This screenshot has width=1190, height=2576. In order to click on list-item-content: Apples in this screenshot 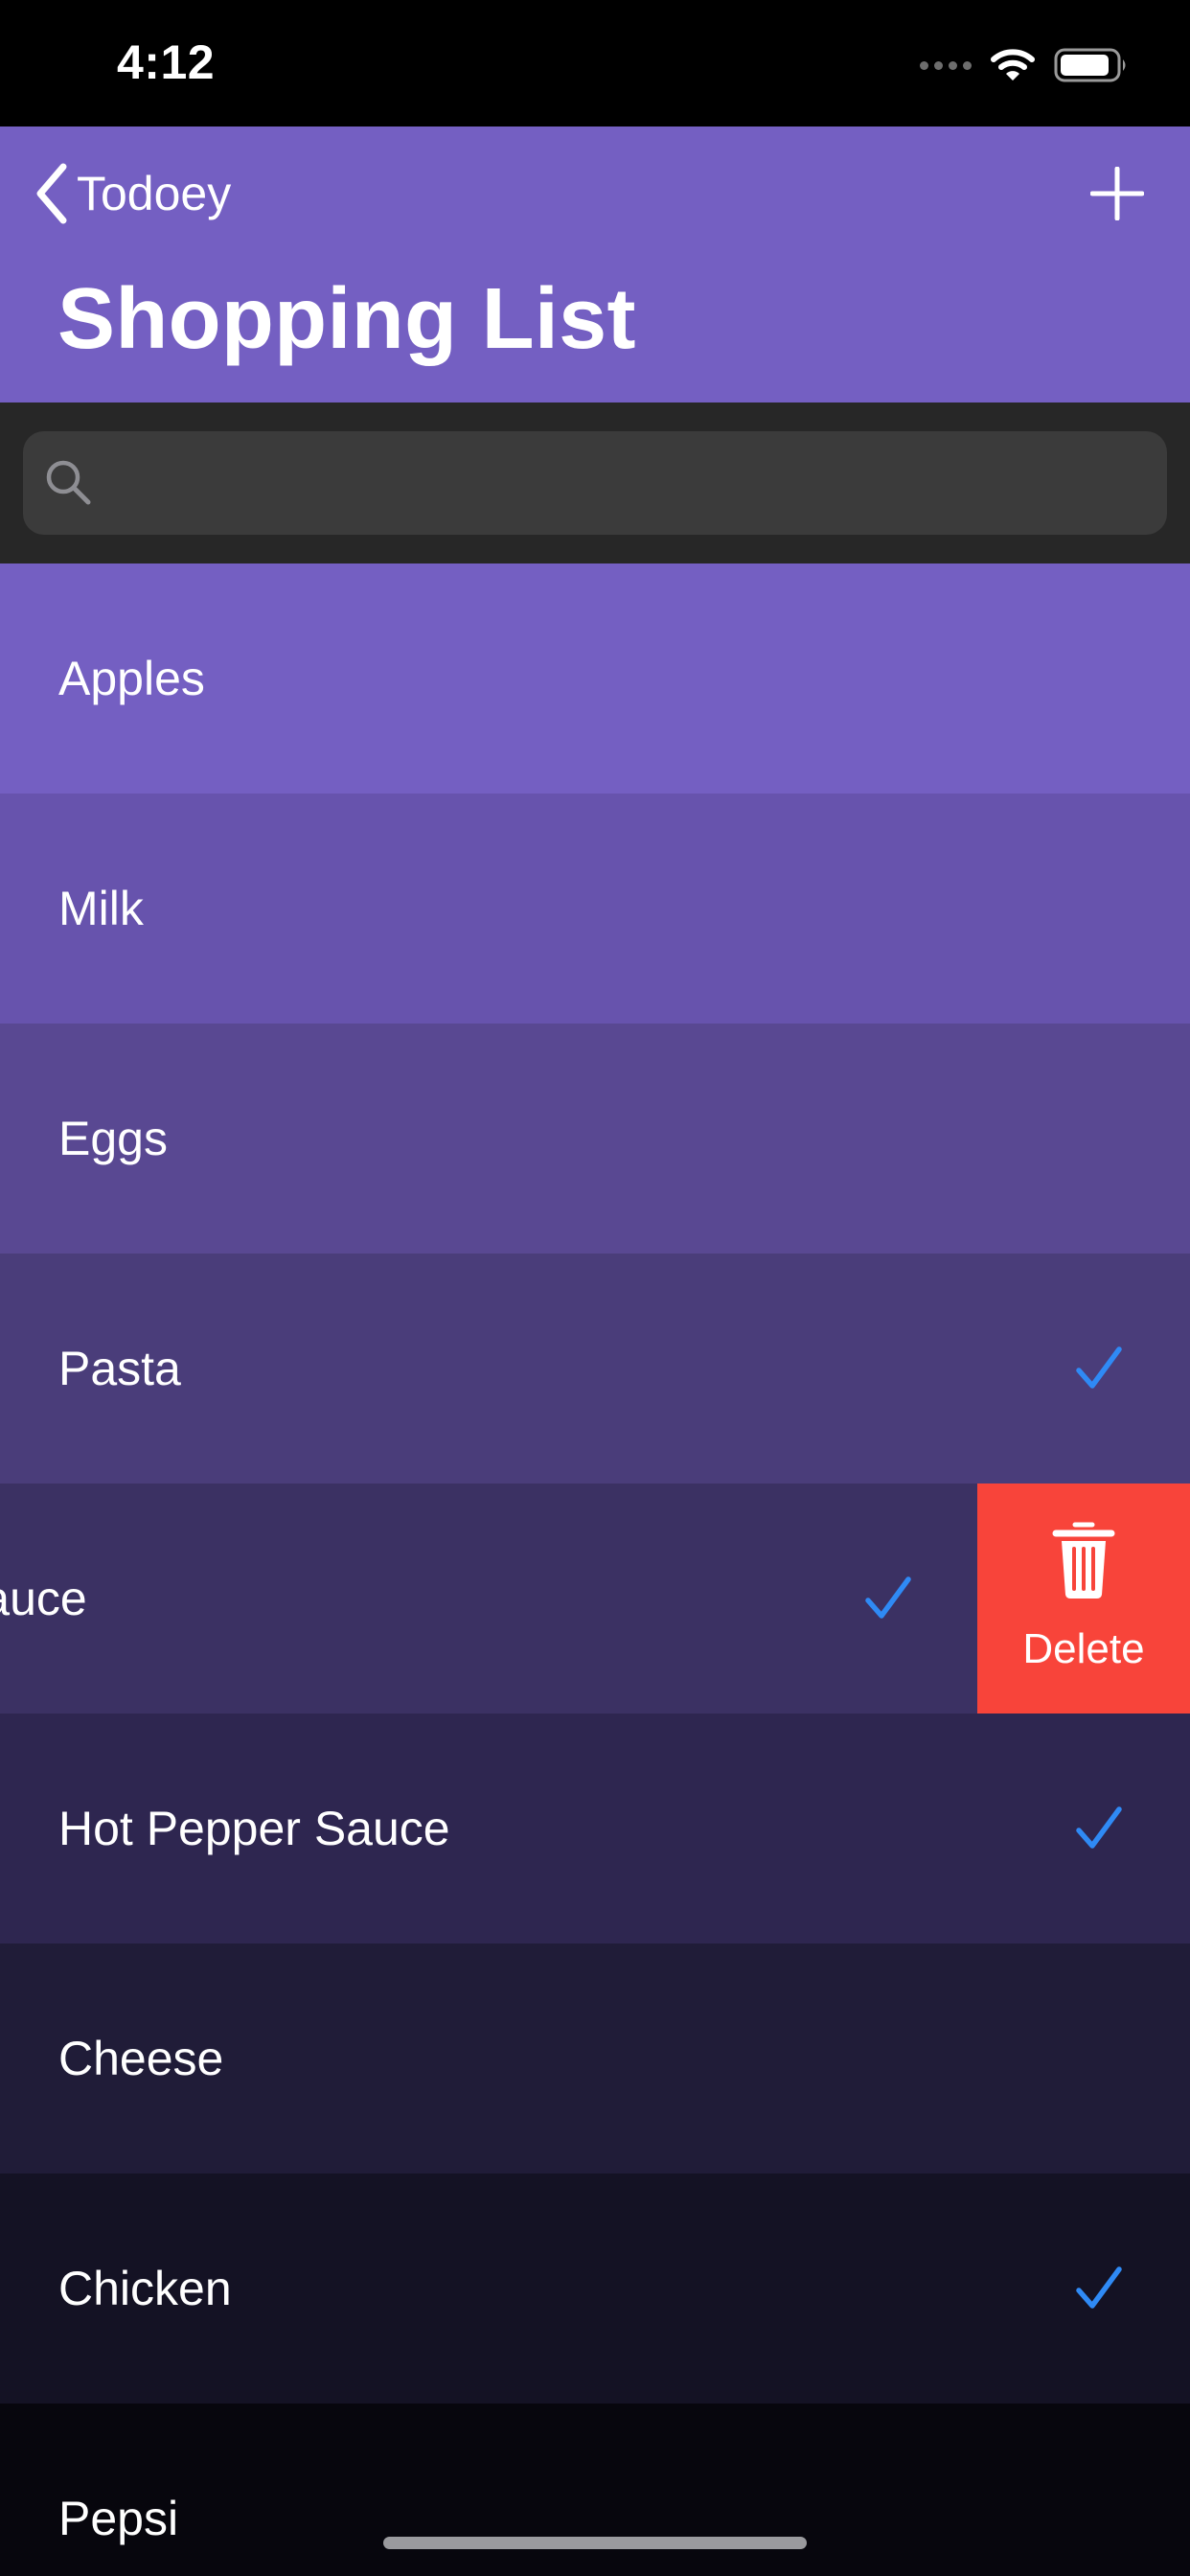, I will do `click(595, 679)`.